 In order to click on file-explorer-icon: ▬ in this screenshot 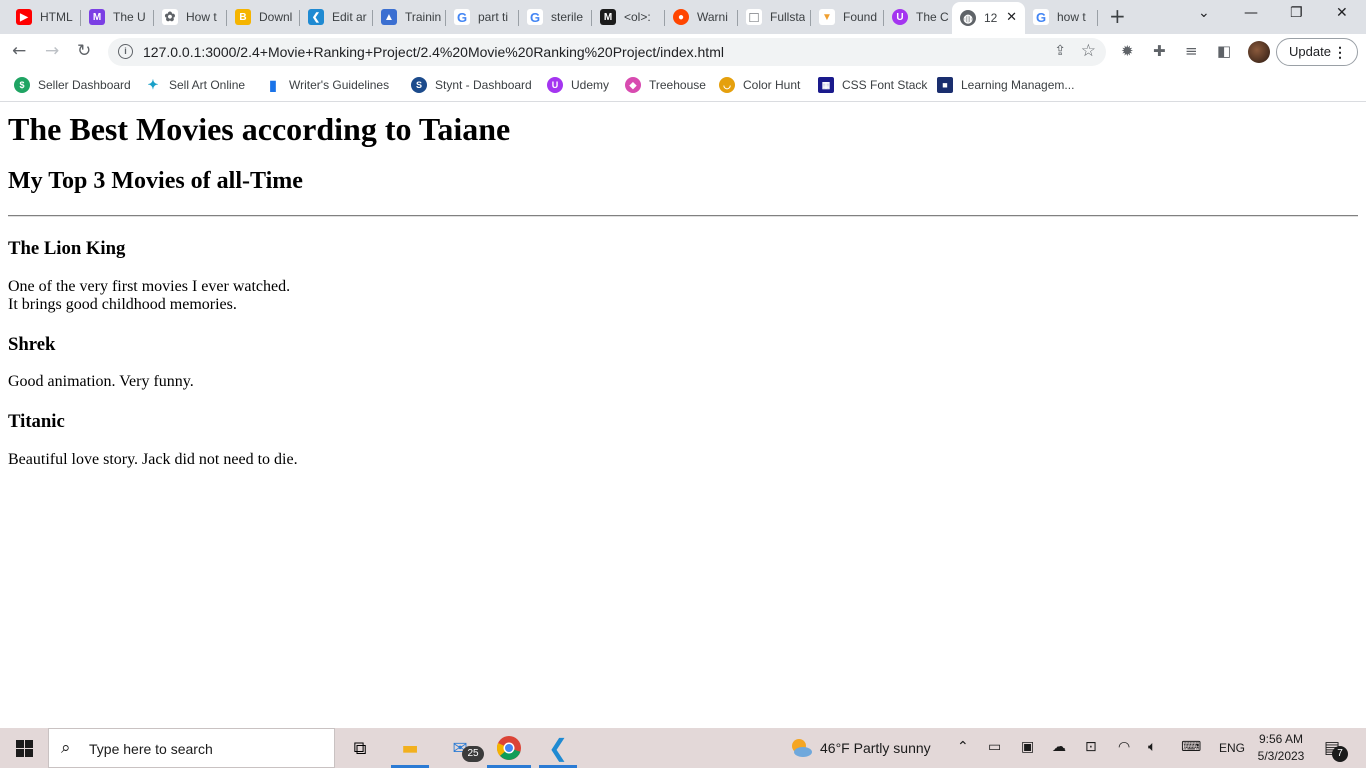, I will do `click(410, 748)`.